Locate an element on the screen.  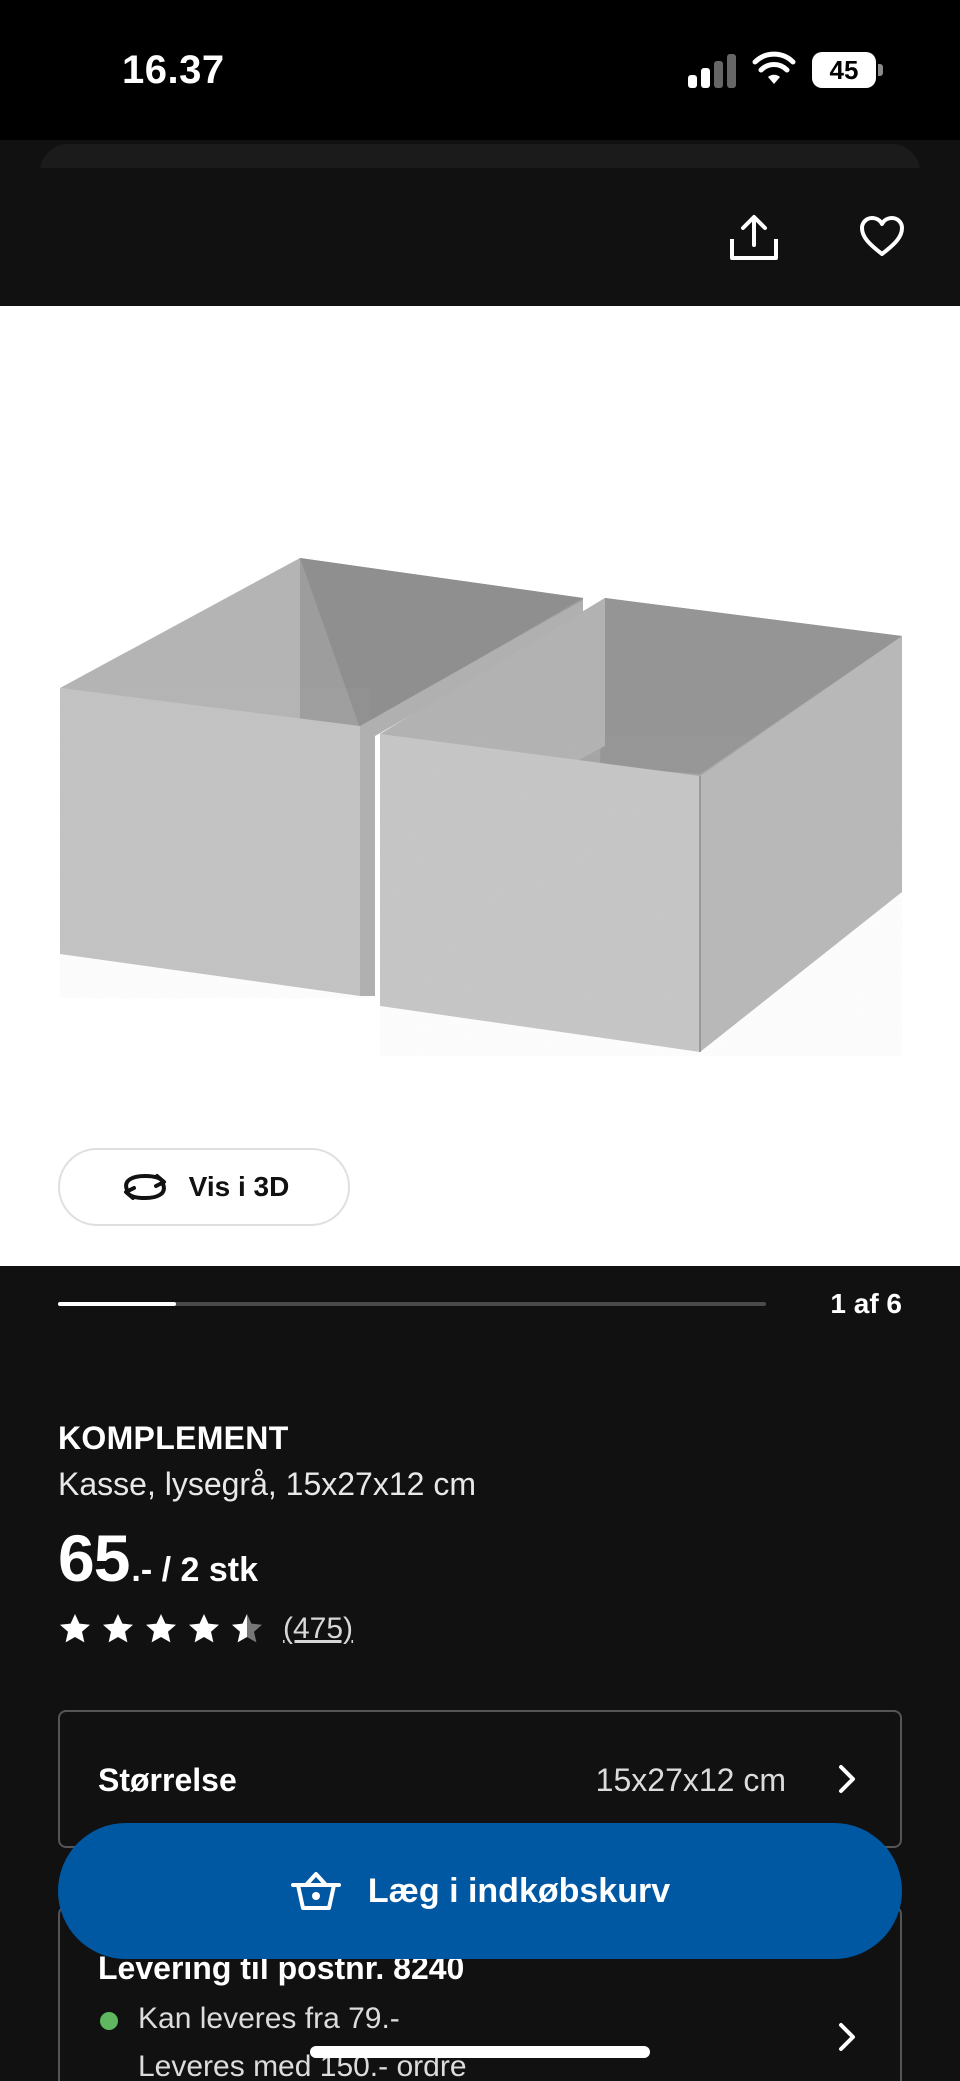
share-button is located at coordinates (754, 238).